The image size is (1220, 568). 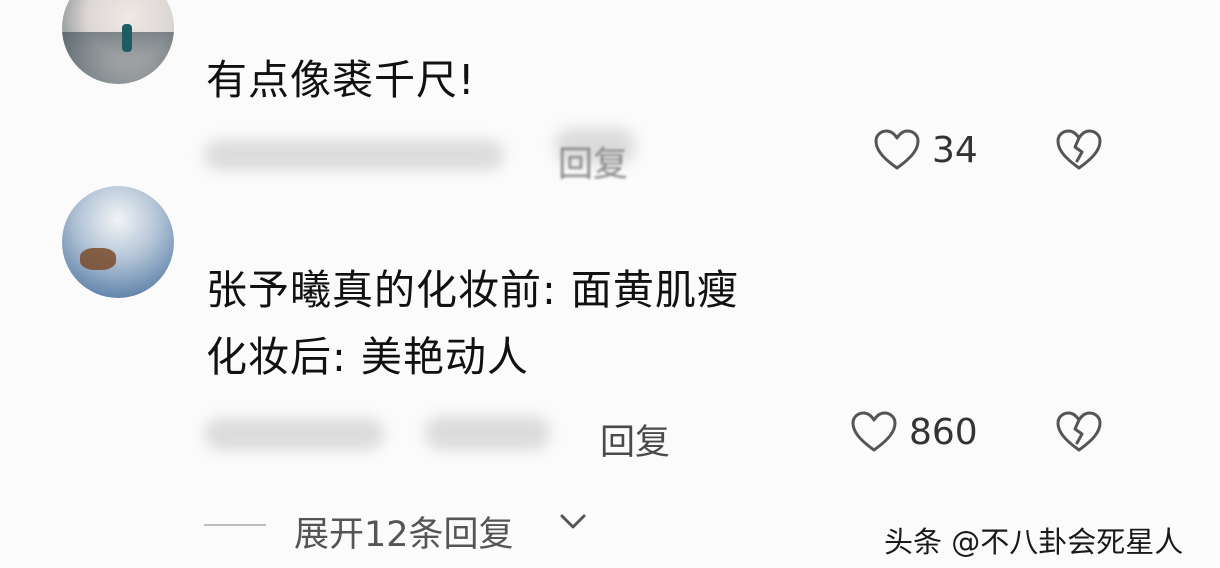 What do you see at coordinates (472, 290) in the screenshot?
I see `comment-text: 张予曦真的化妆前: 面黄肌瘦` at bounding box center [472, 290].